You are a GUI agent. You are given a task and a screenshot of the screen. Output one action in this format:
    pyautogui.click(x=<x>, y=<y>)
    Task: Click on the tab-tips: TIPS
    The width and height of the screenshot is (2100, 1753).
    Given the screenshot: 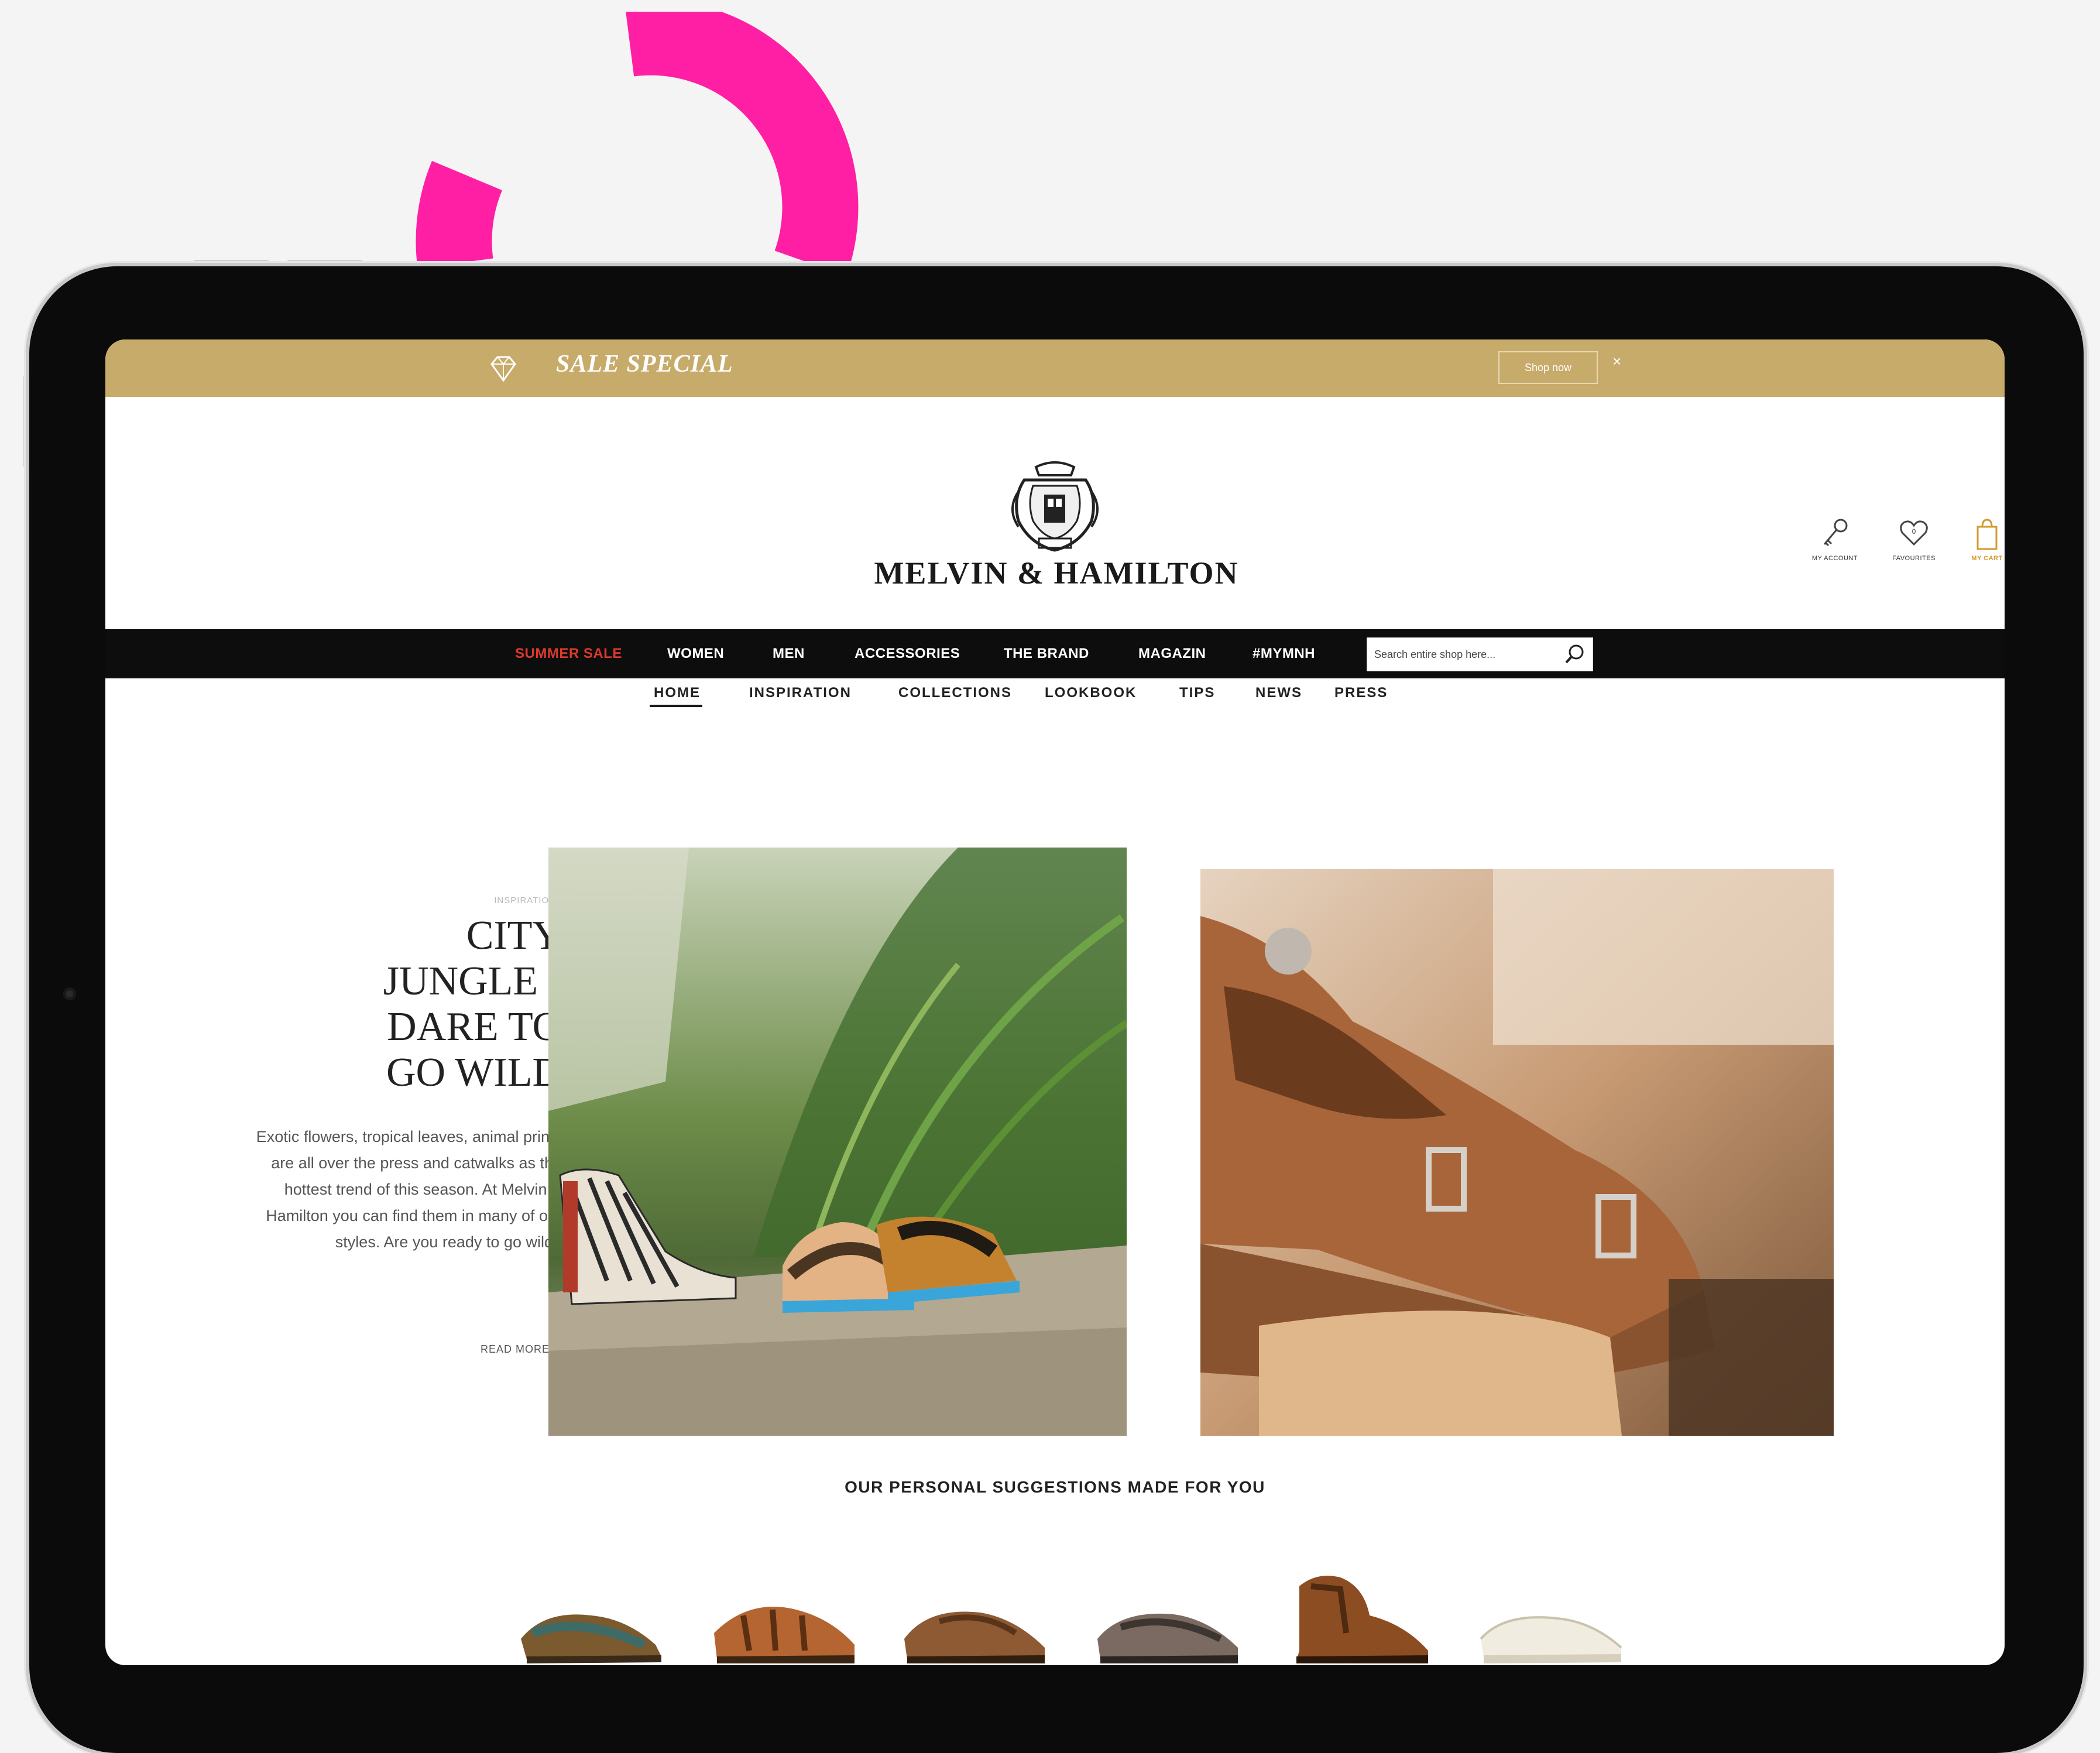 What is the action you would take?
    pyautogui.click(x=1197, y=693)
    